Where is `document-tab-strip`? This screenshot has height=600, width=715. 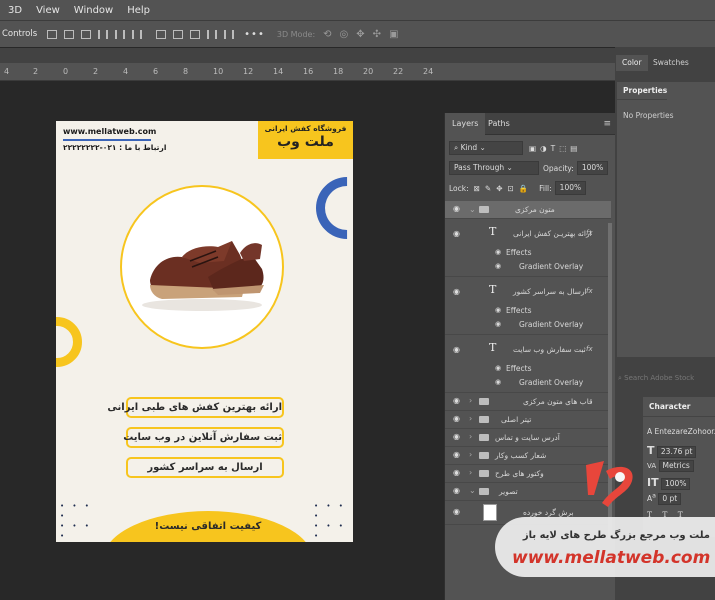 document-tab-strip is located at coordinates (307, 55).